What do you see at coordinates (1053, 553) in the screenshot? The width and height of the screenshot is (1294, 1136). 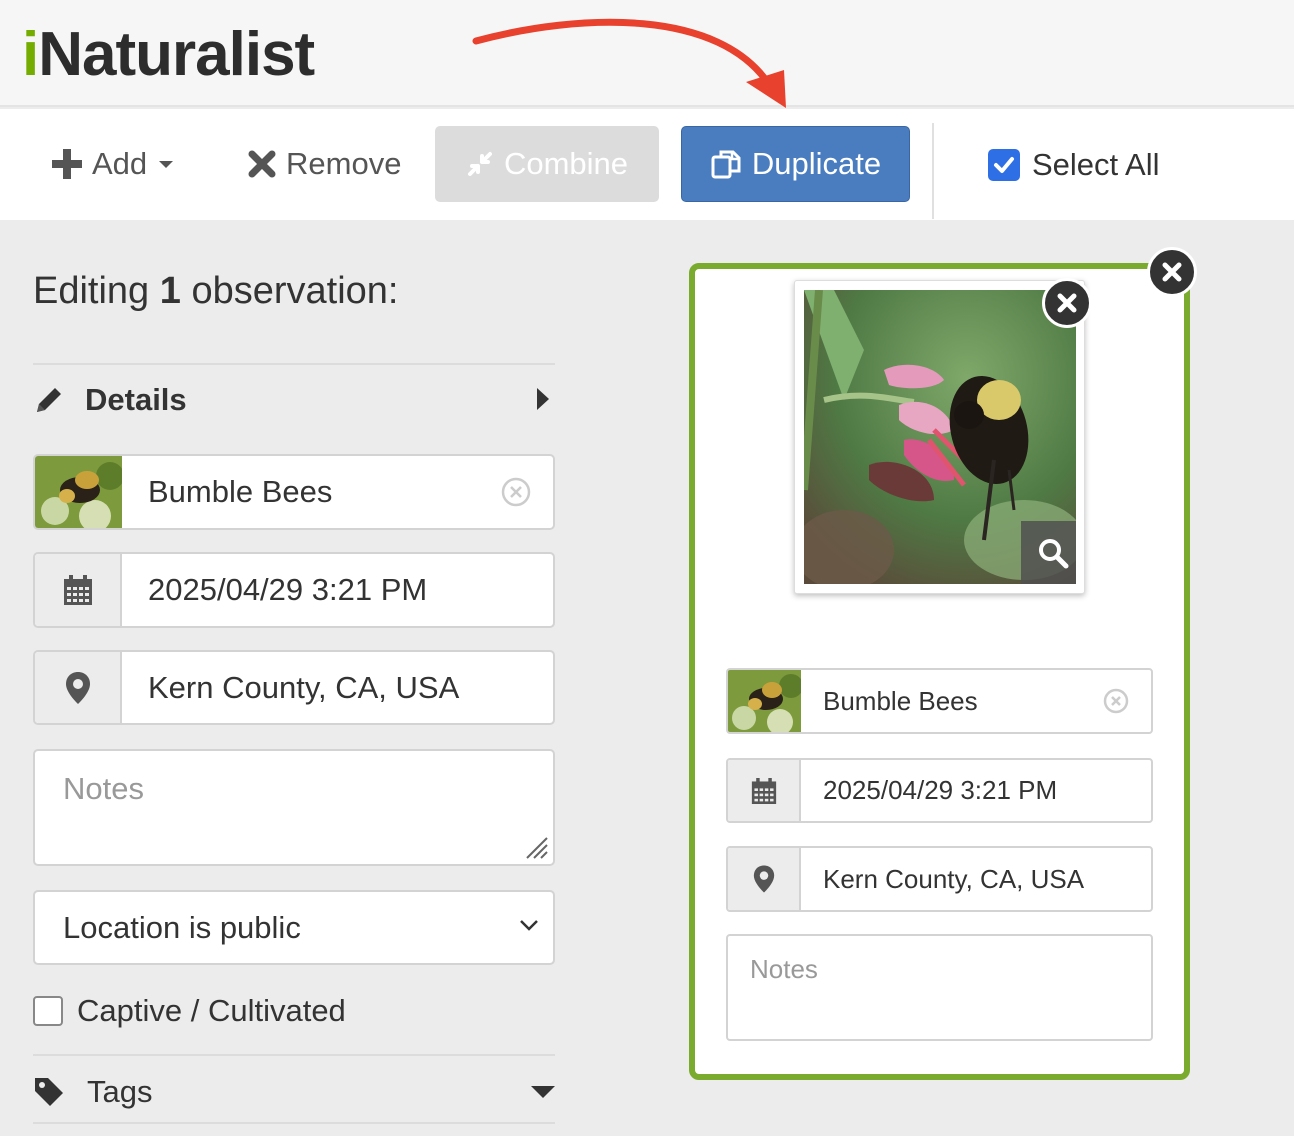 I see `search-icon` at bounding box center [1053, 553].